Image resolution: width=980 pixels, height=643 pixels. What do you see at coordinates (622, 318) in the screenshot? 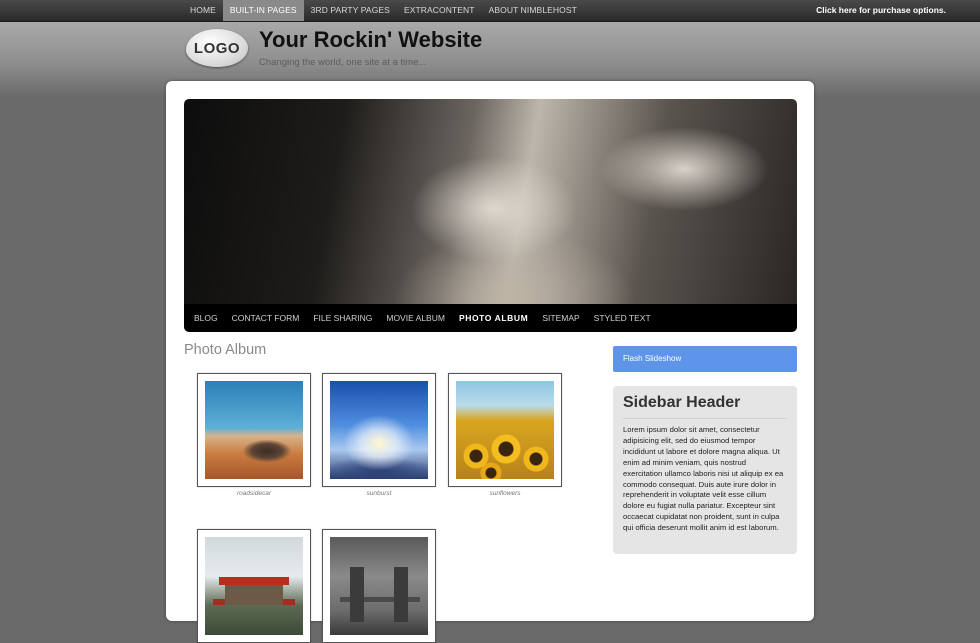
I see `sub-nav-styled-text: STYLED TEXT` at bounding box center [622, 318].